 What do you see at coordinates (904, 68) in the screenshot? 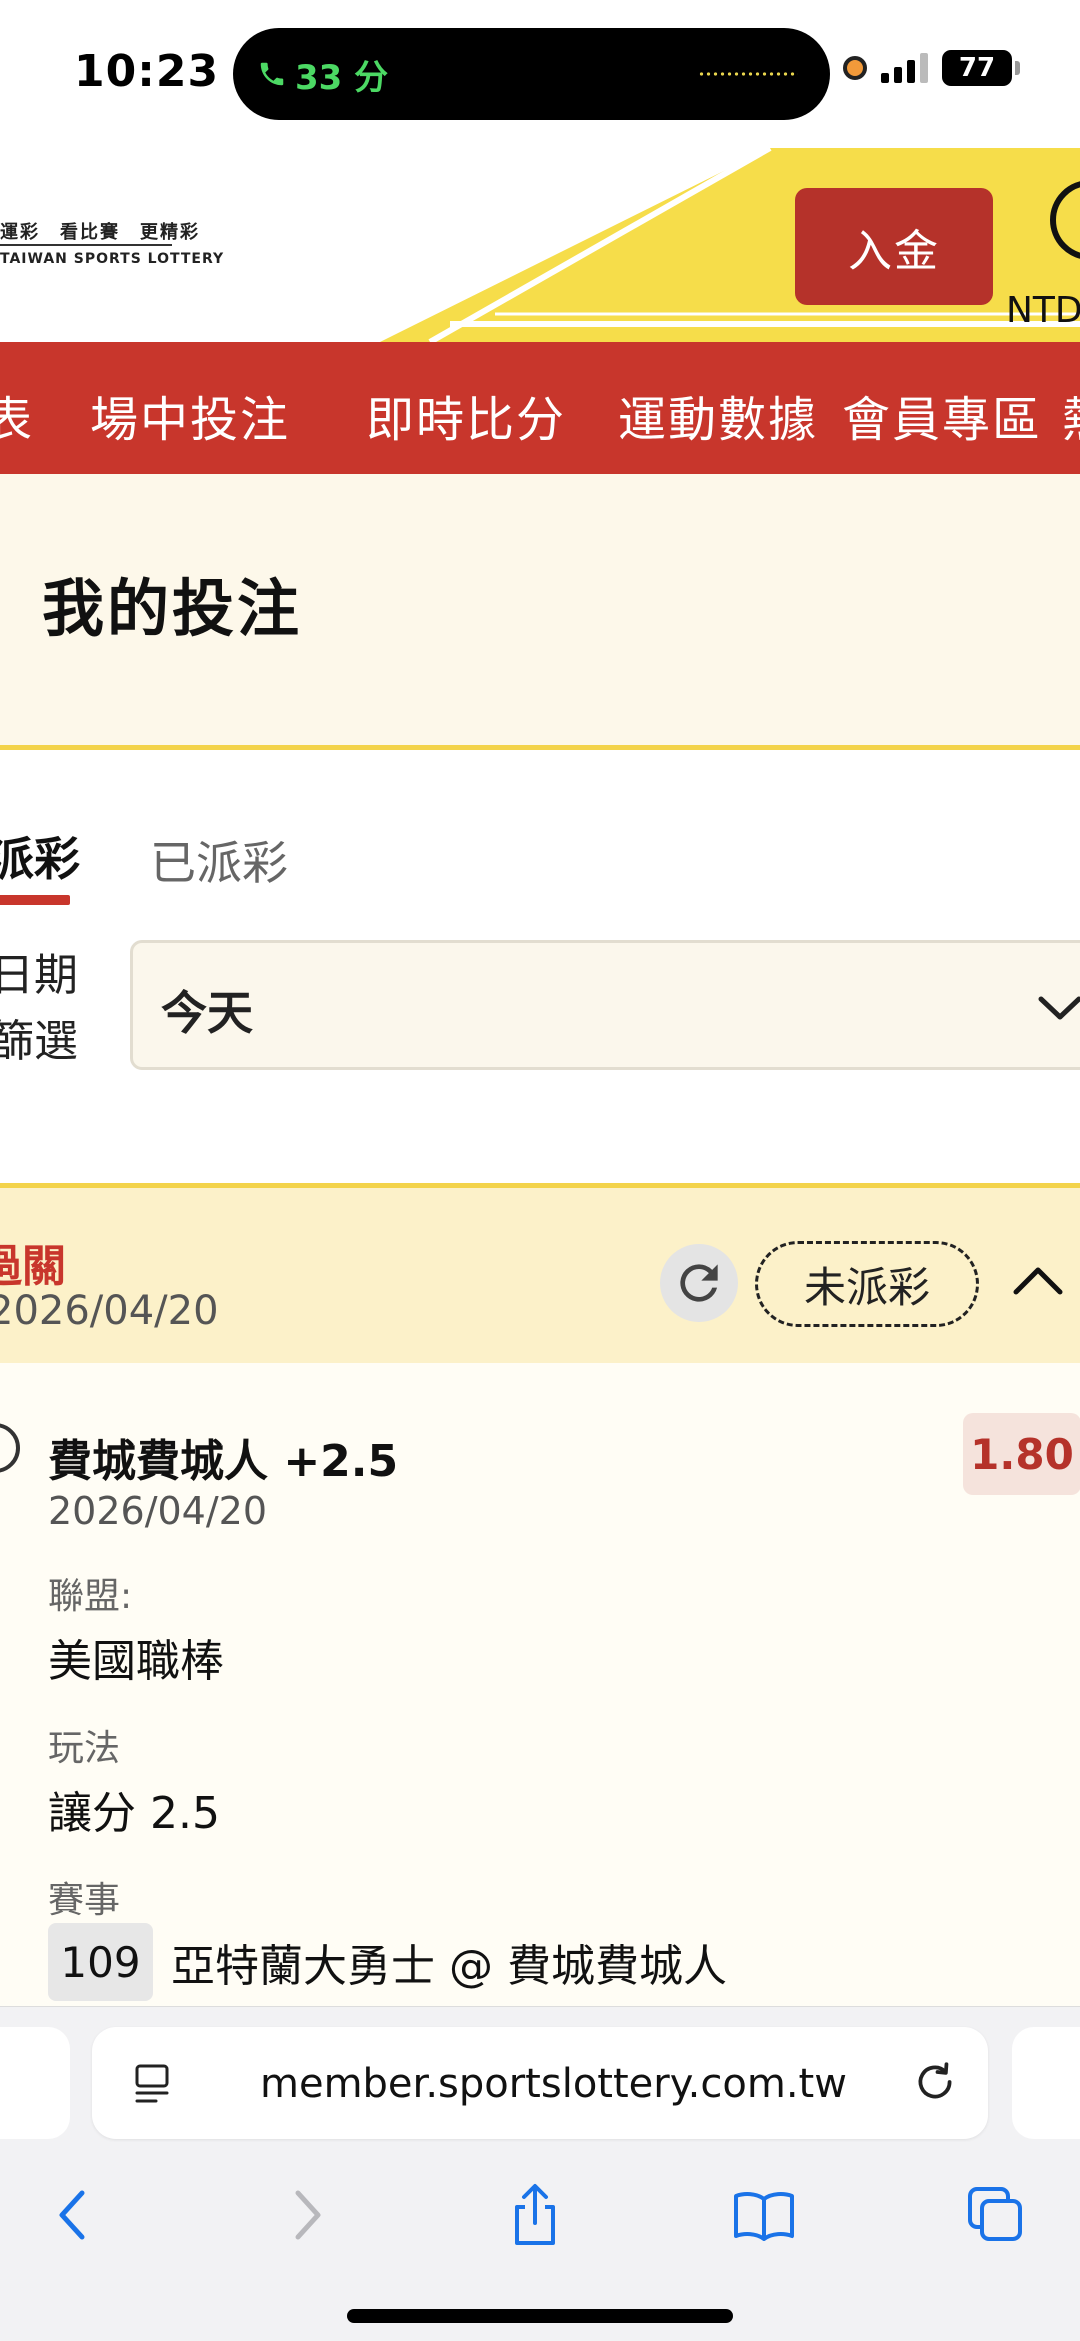
I see `signal-icon` at bounding box center [904, 68].